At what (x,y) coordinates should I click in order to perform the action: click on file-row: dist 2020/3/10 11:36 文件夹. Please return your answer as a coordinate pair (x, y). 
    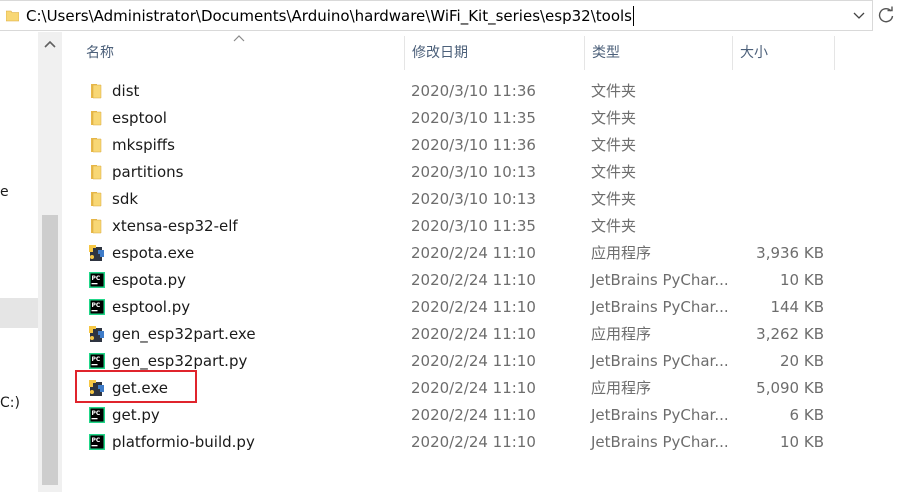
    Looking at the image, I should click on (460, 91).